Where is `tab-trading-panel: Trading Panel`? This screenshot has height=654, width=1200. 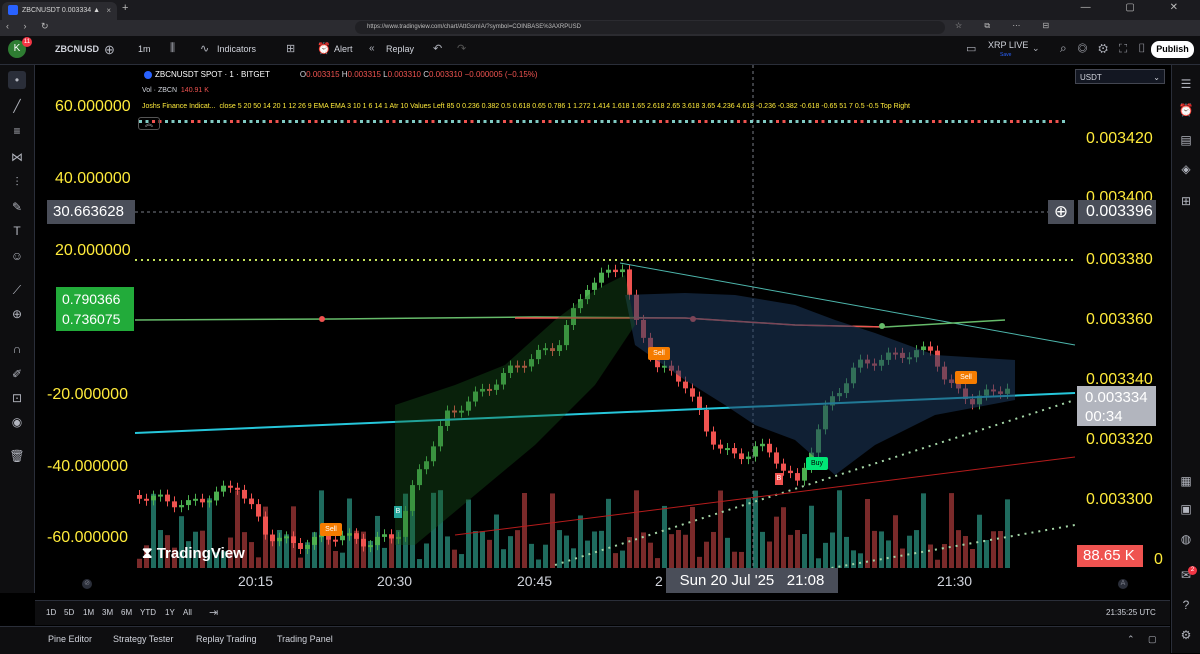 tab-trading-panel: Trading Panel is located at coordinates (305, 639).